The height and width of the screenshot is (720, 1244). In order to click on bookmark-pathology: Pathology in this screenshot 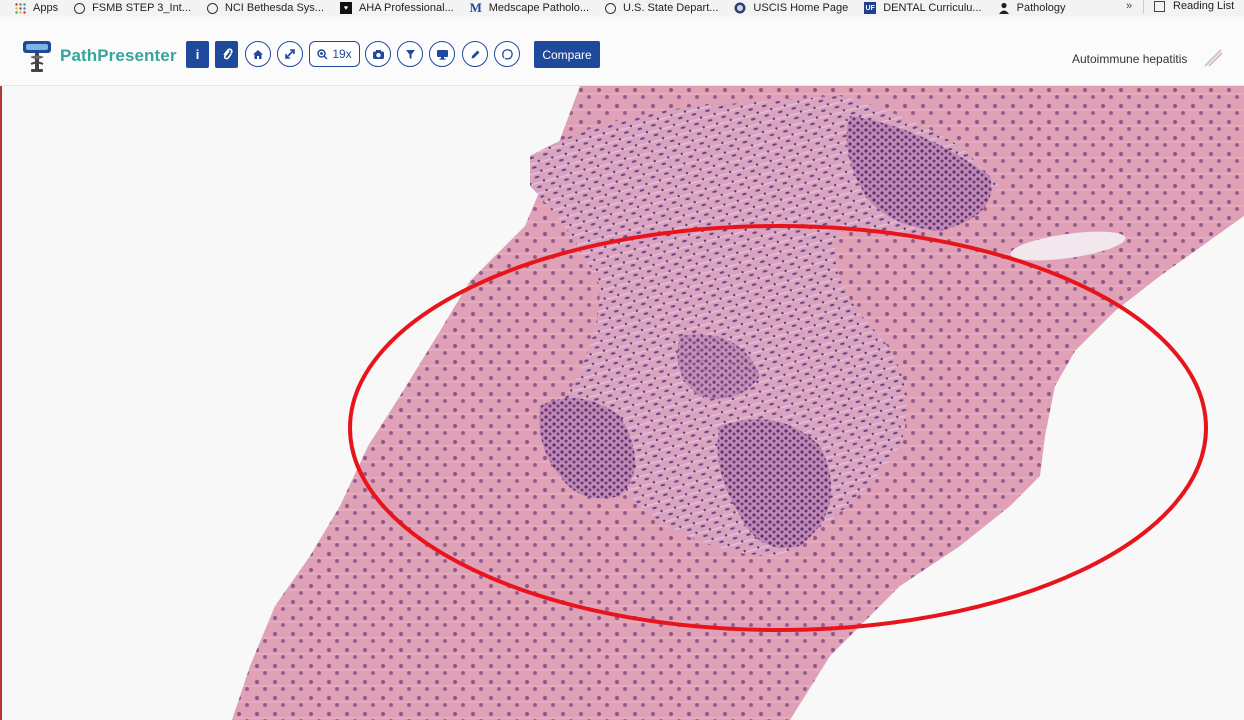, I will do `click(1032, 8)`.